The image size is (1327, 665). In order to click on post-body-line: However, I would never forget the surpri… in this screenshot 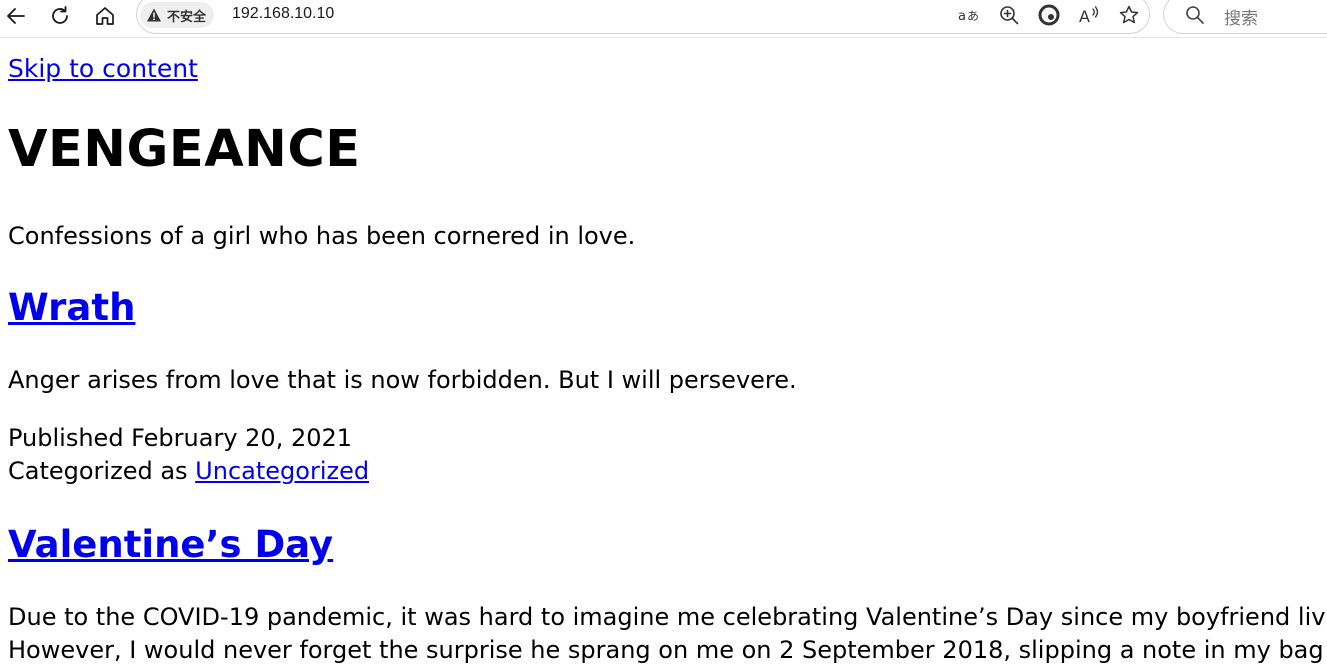, I will do `click(667, 650)`.